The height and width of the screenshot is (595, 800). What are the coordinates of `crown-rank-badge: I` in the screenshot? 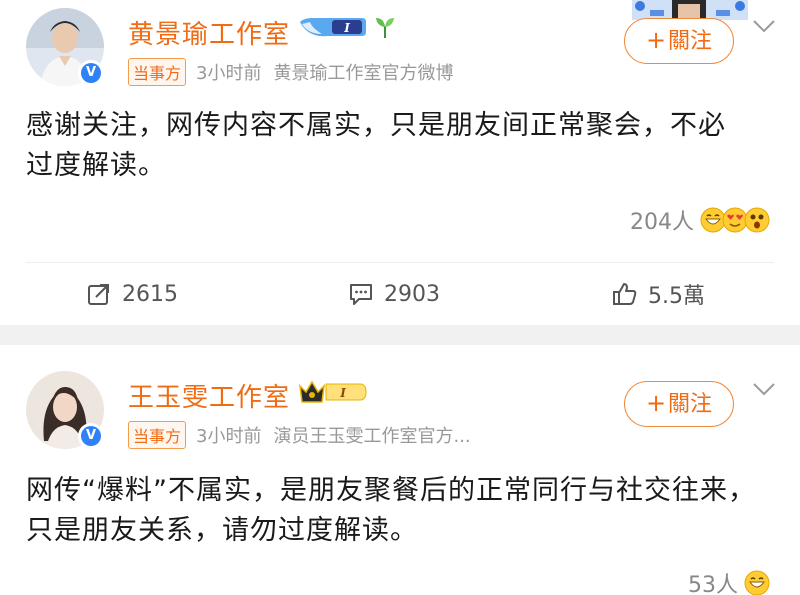 It's located at (332, 391).